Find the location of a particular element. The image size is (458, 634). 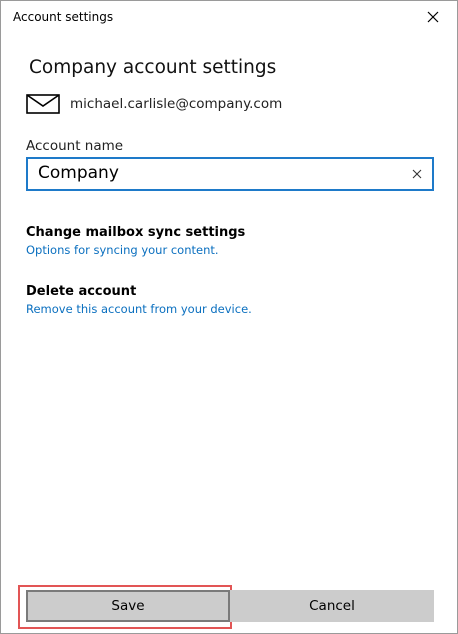

clear-input-button is located at coordinates (417, 174).